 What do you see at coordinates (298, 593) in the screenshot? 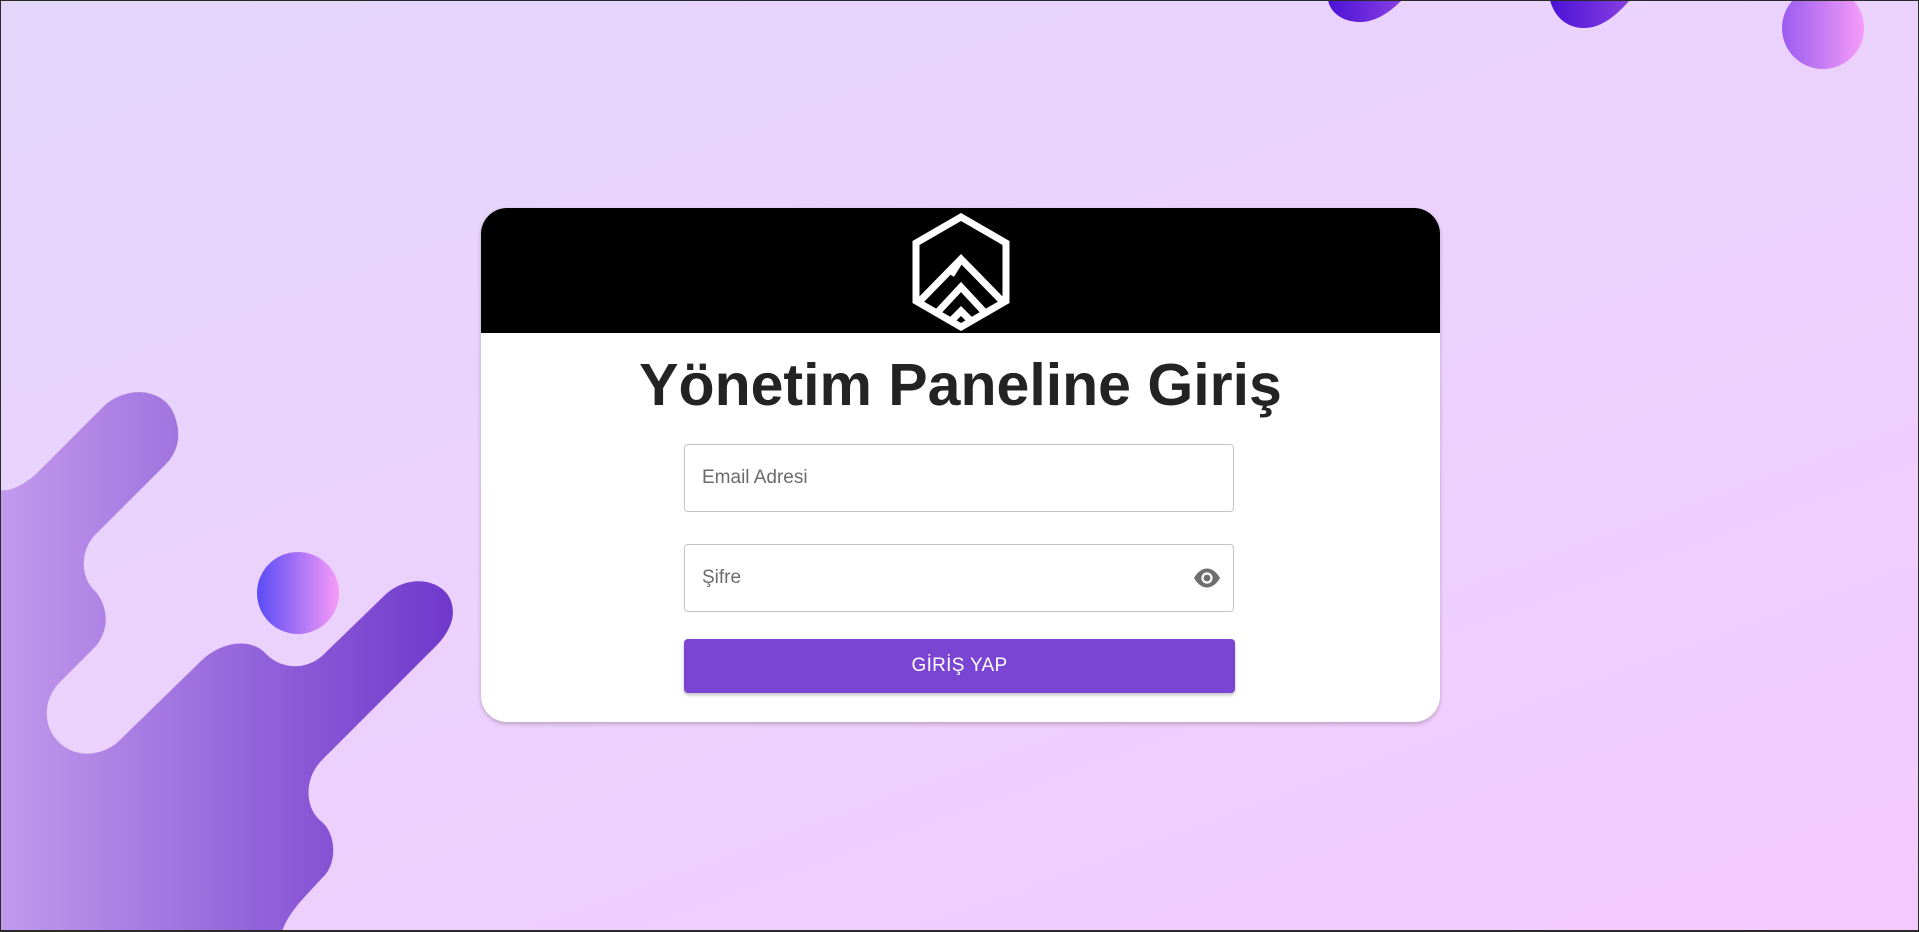
I see `decorative-ball-left` at bounding box center [298, 593].